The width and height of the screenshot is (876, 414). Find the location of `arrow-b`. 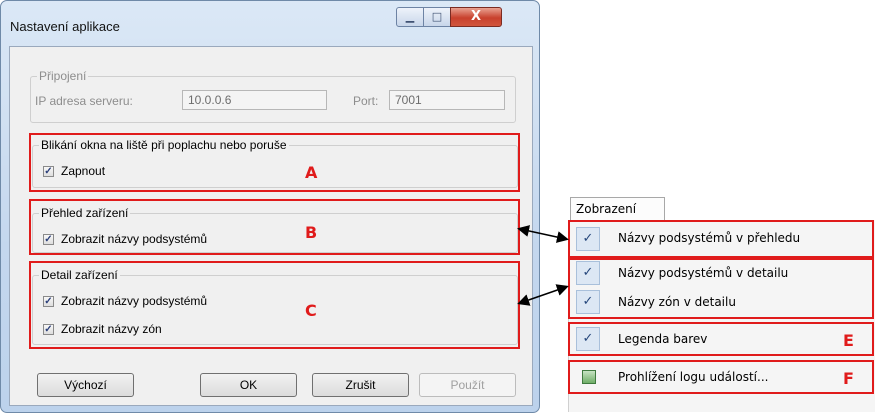

arrow-b is located at coordinates (543, 234).